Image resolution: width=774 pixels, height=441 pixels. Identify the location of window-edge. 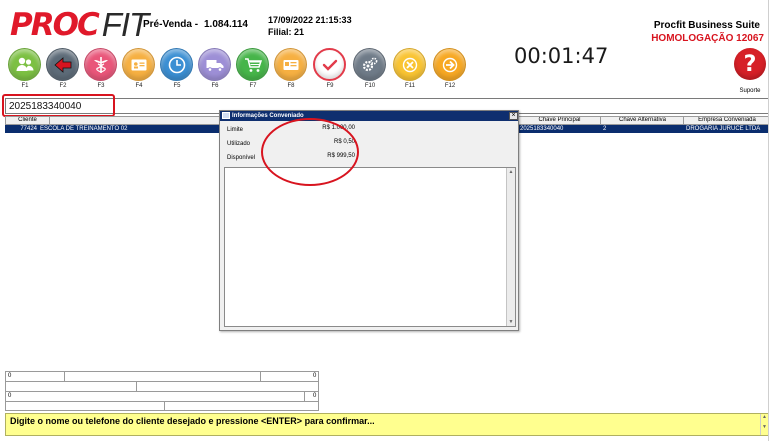
(768, 220).